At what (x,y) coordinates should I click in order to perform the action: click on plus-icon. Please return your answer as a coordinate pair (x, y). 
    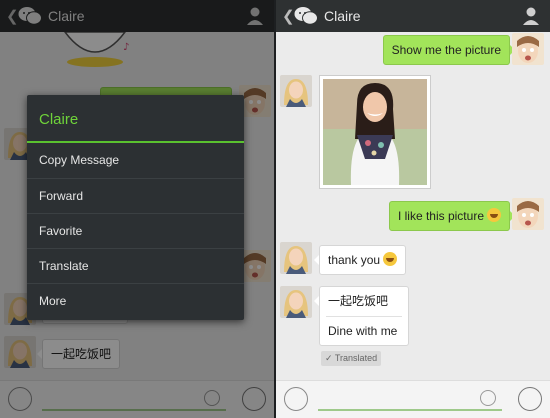
    Looking at the image, I should click on (530, 399).